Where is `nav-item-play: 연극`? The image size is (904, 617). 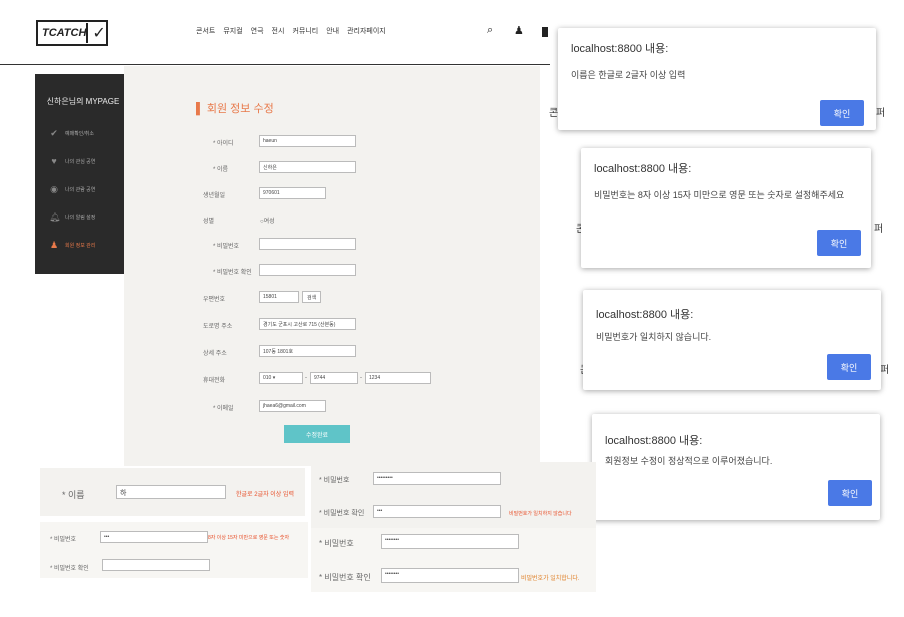 nav-item-play: 연극 is located at coordinates (257, 31).